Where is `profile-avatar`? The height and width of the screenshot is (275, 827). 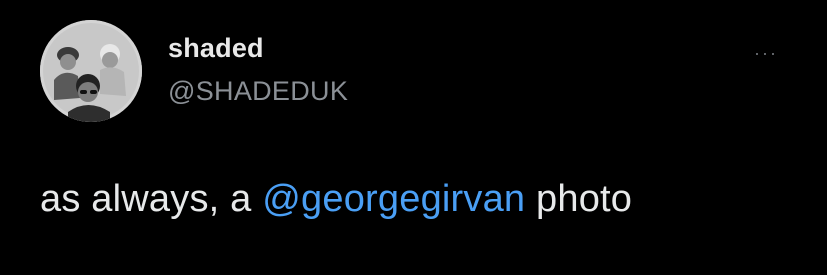 profile-avatar is located at coordinates (91, 71).